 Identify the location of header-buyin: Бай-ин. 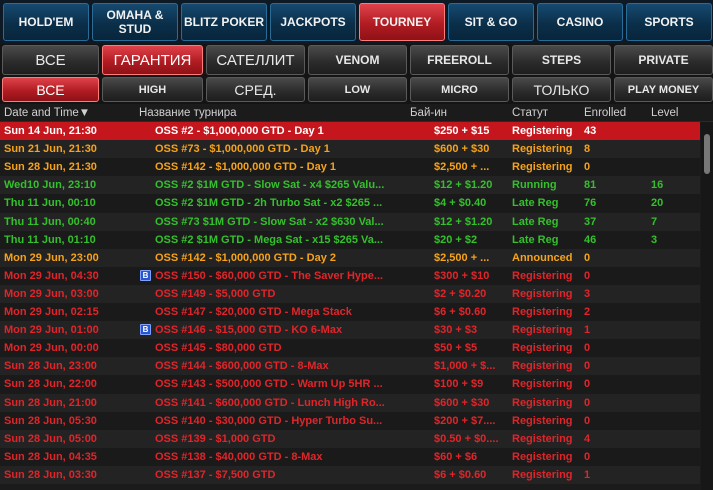
(428, 113).